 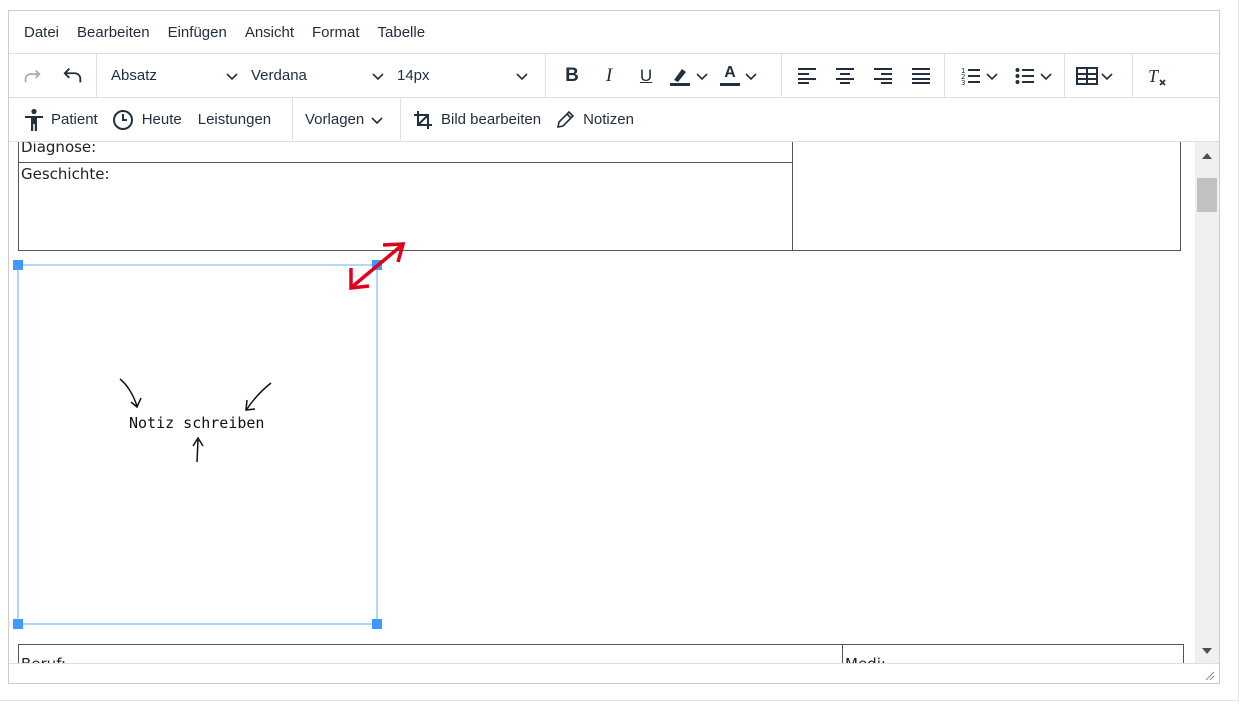 I want to click on pencil-icon, so click(x=566, y=119).